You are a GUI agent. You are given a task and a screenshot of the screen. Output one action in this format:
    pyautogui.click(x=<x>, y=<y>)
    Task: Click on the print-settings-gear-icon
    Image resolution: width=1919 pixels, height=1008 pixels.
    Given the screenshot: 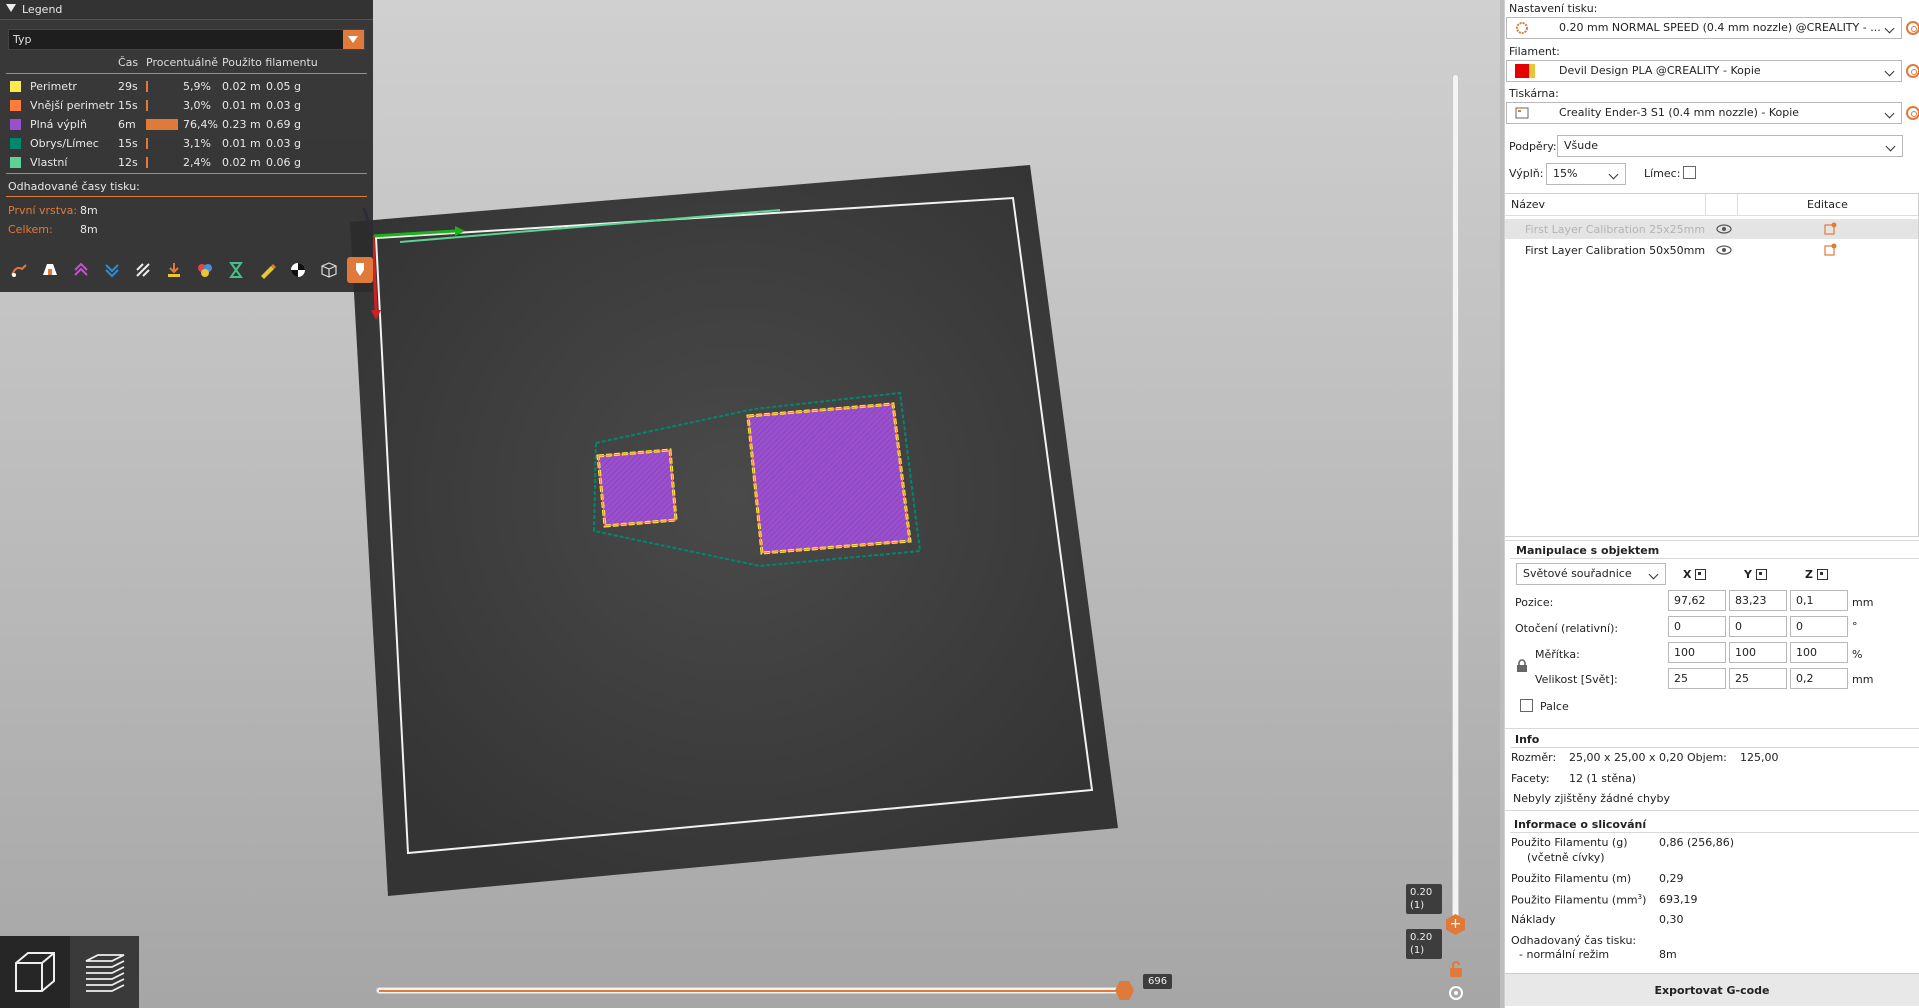 What is the action you would take?
    pyautogui.click(x=1912, y=28)
    